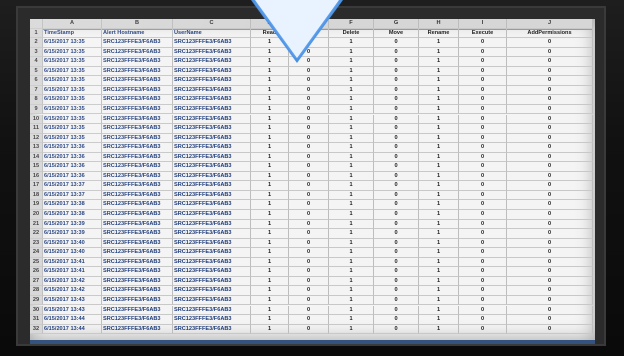  What do you see at coordinates (72, 205) in the screenshot?
I see `table-cell: 6/15/2017 13:38` at bounding box center [72, 205].